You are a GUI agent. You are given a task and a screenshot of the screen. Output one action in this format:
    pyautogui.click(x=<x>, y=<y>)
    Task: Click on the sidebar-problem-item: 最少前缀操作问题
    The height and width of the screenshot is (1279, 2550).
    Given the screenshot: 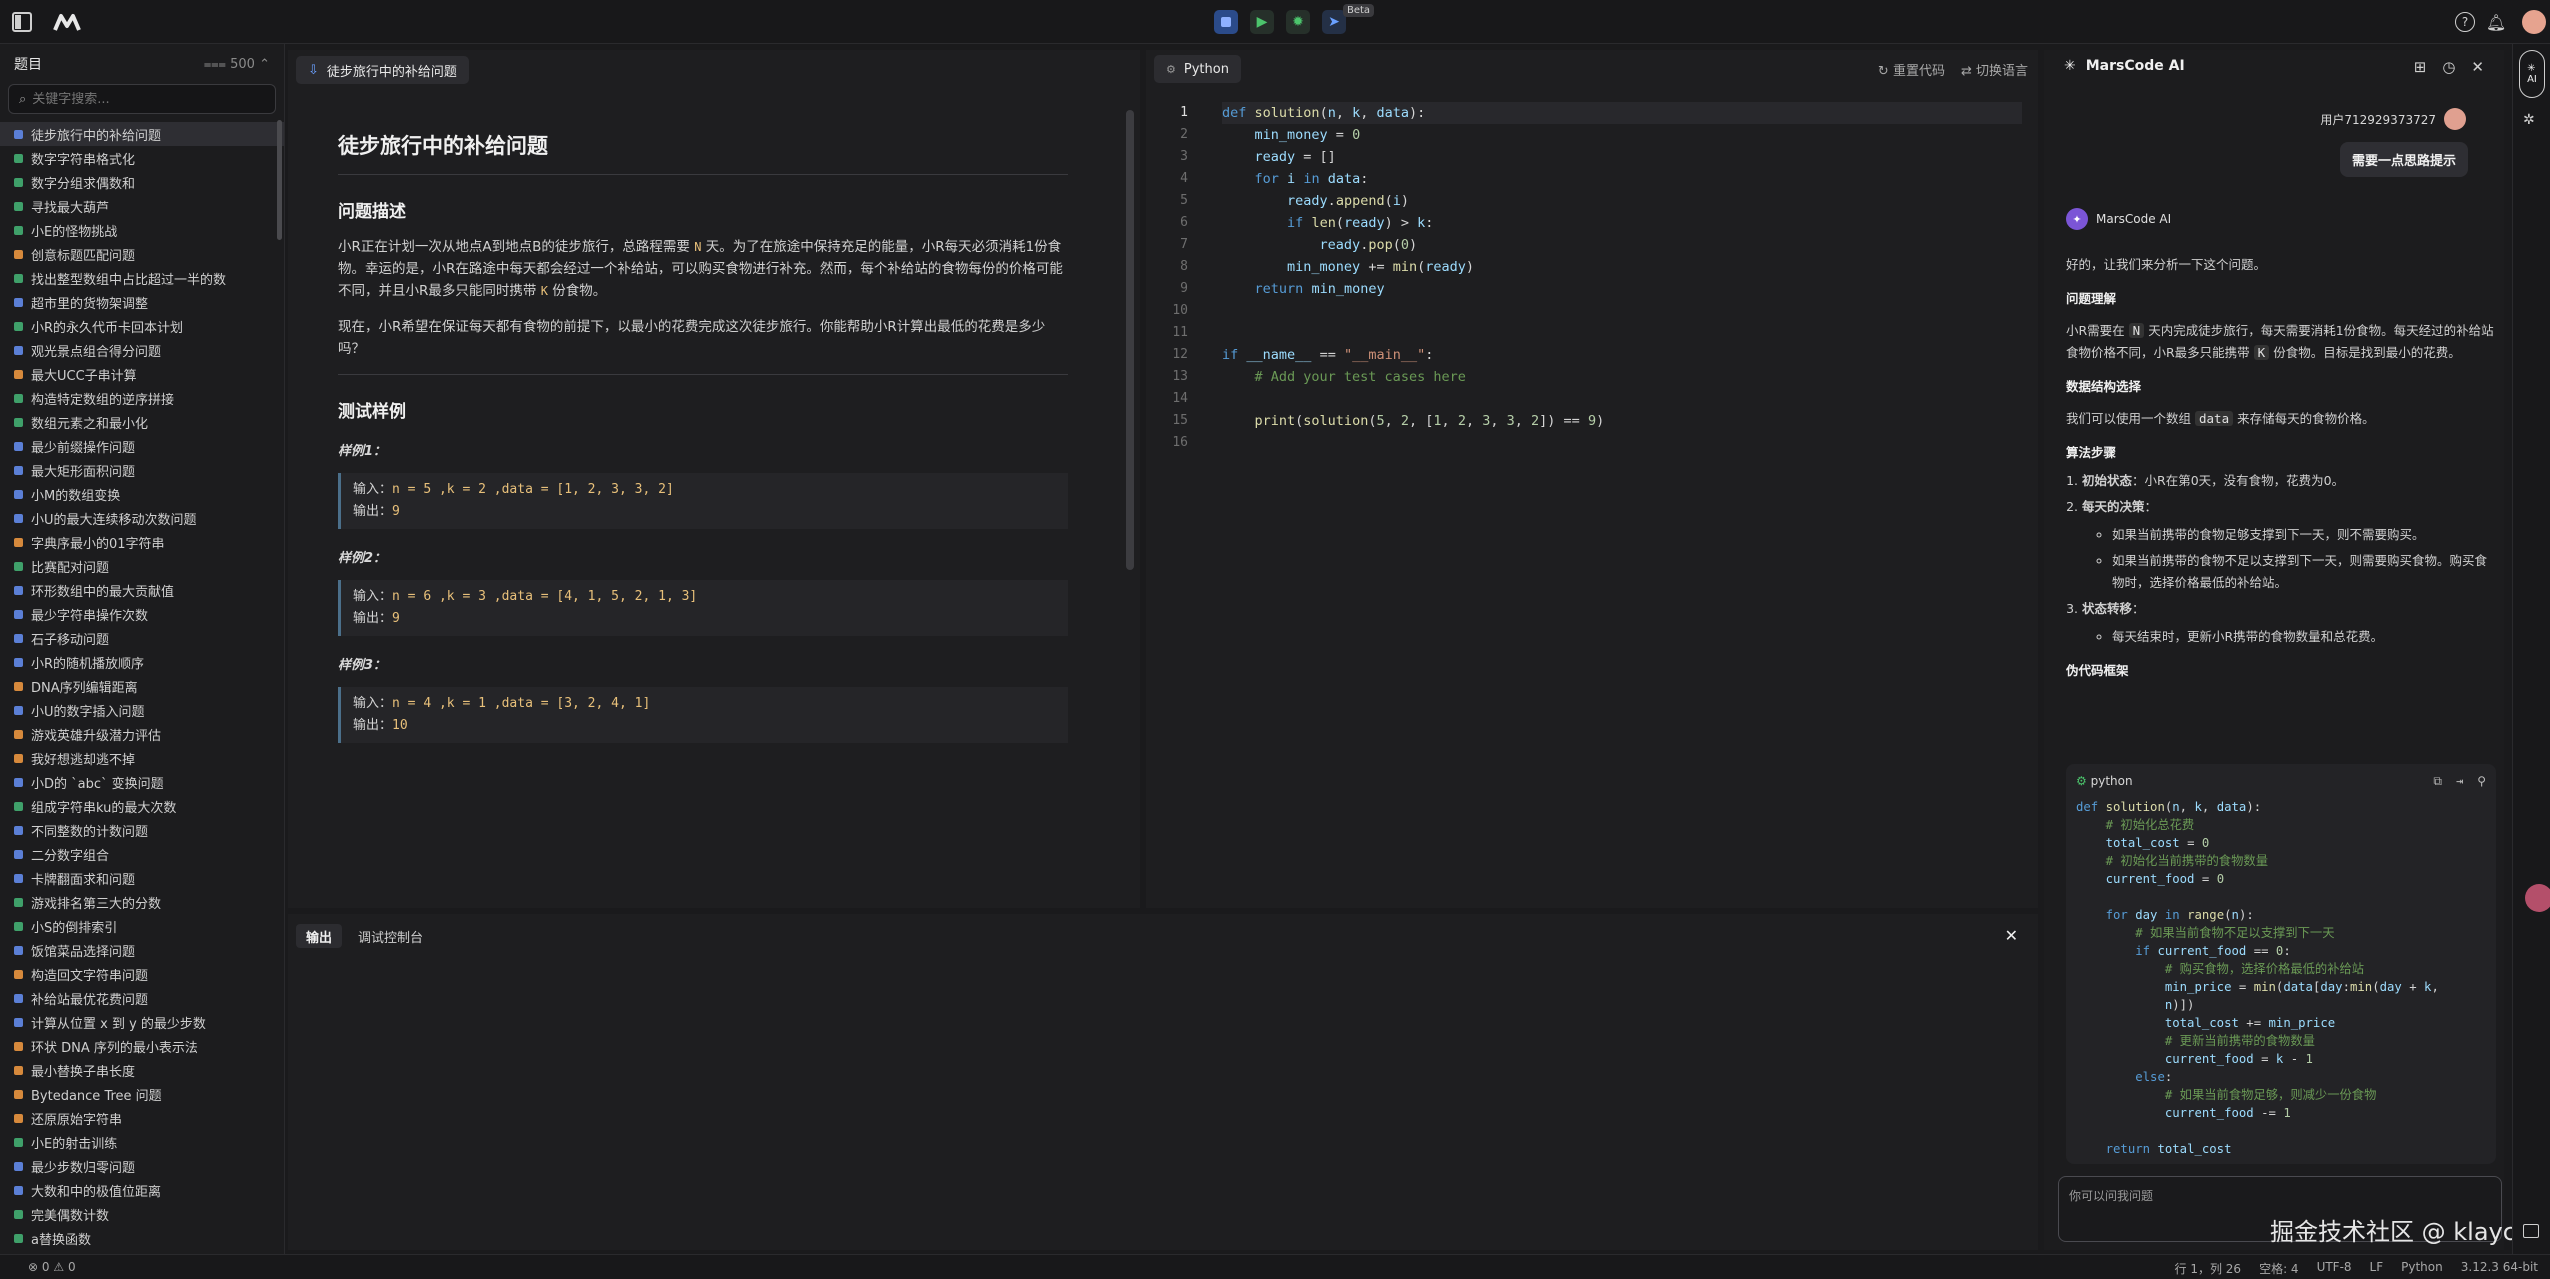 What is the action you would take?
    pyautogui.click(x=142, y=446)
    